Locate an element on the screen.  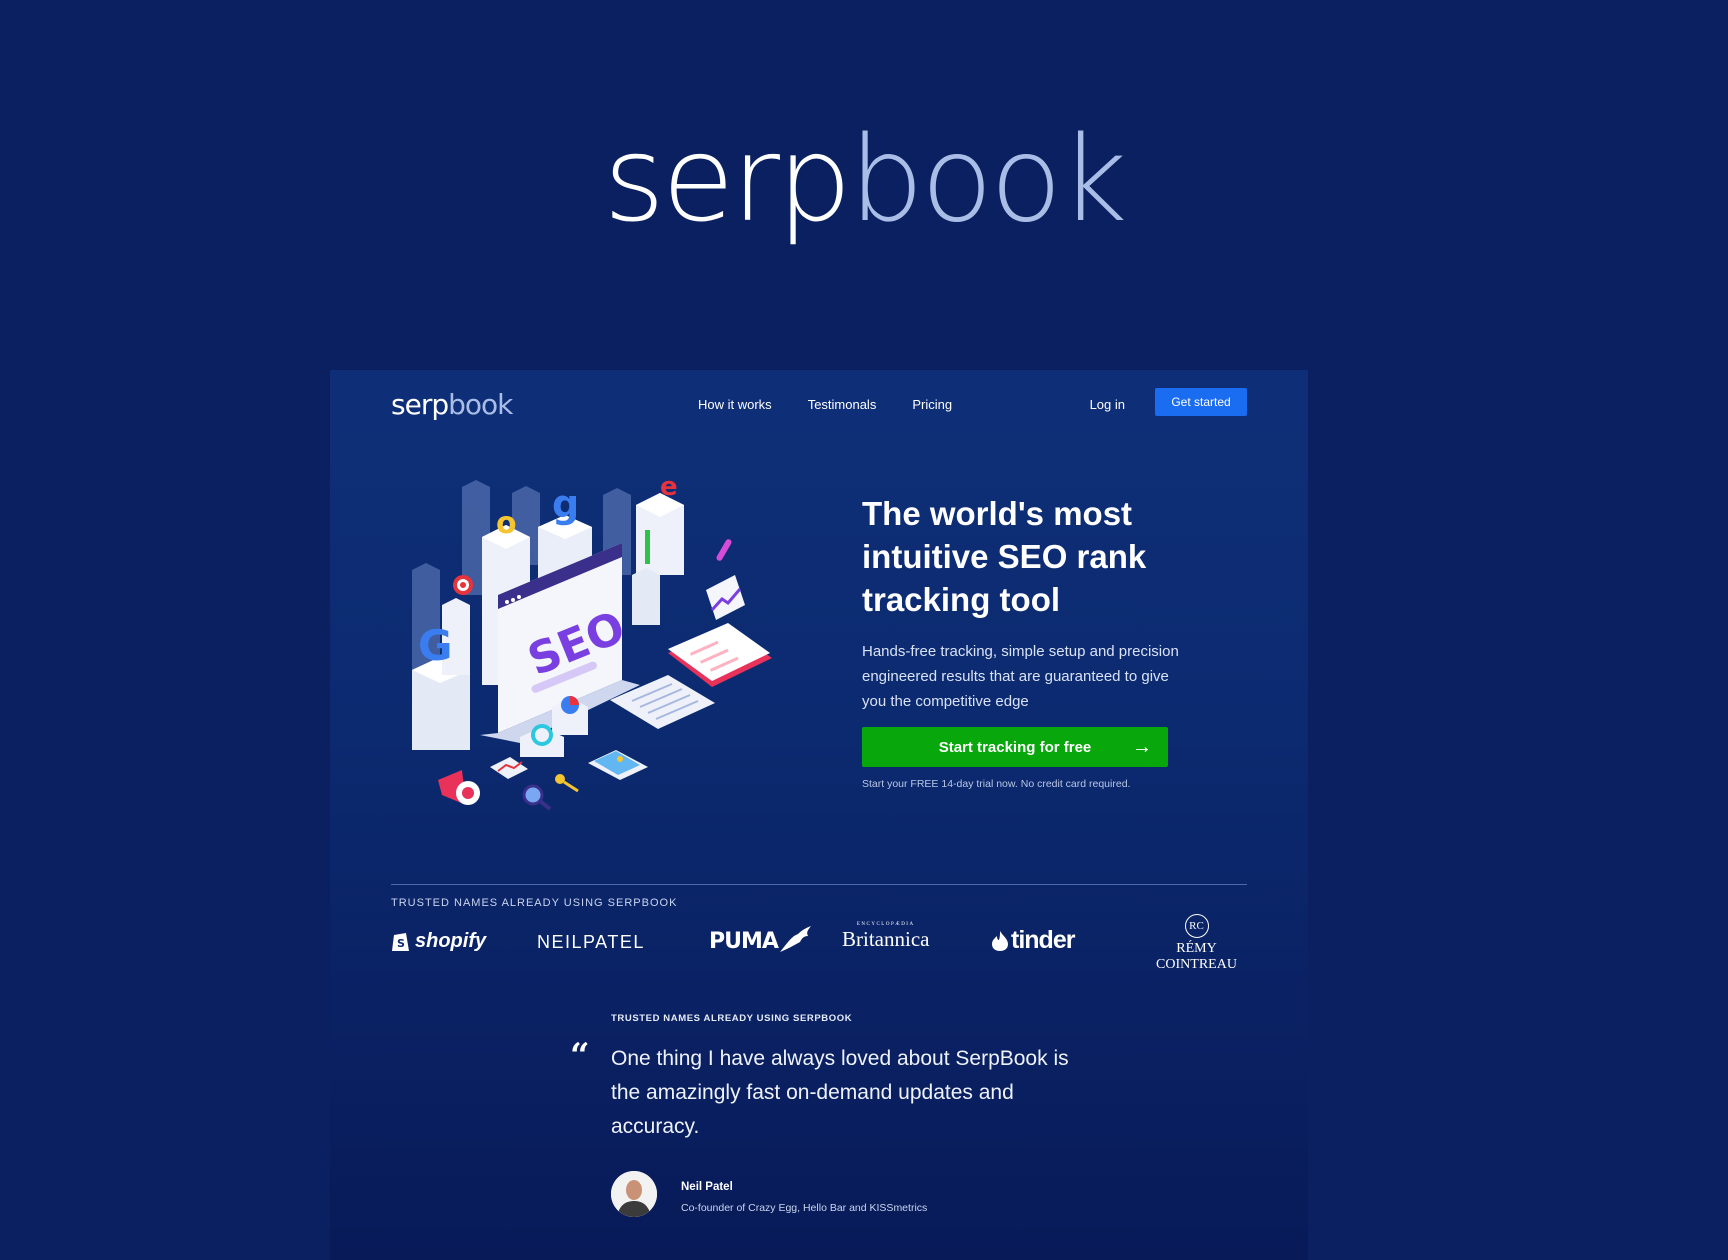
letter-o-yellow-icon: o is located at coordinates (506, 523).